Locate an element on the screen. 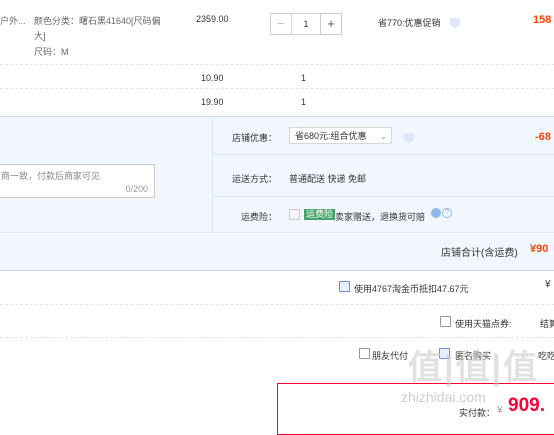  shop-discount-amount: -68 is located at coordinates (543, 137).